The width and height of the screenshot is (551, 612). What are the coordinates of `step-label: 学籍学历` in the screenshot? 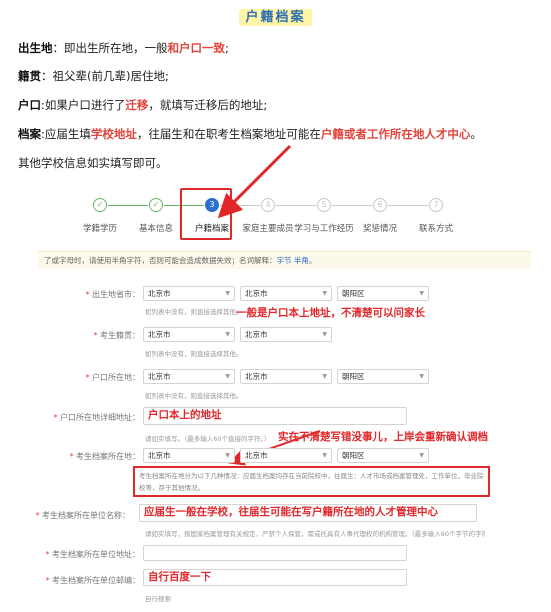 It's located at (99, 229).